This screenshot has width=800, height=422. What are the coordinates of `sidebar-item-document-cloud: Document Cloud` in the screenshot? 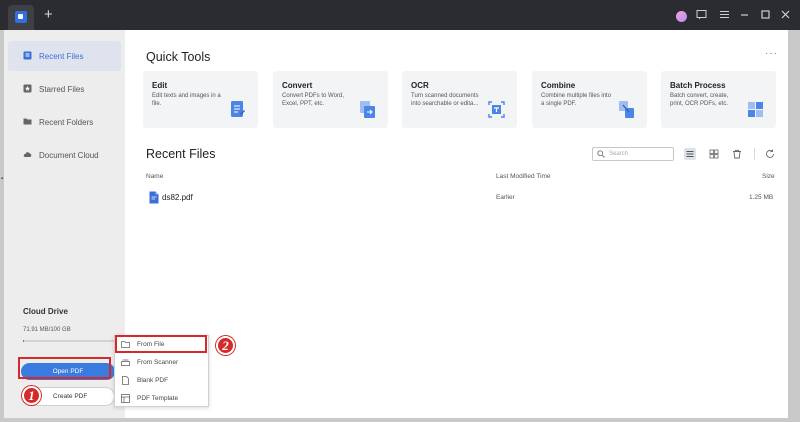 It's located at (64, 155).